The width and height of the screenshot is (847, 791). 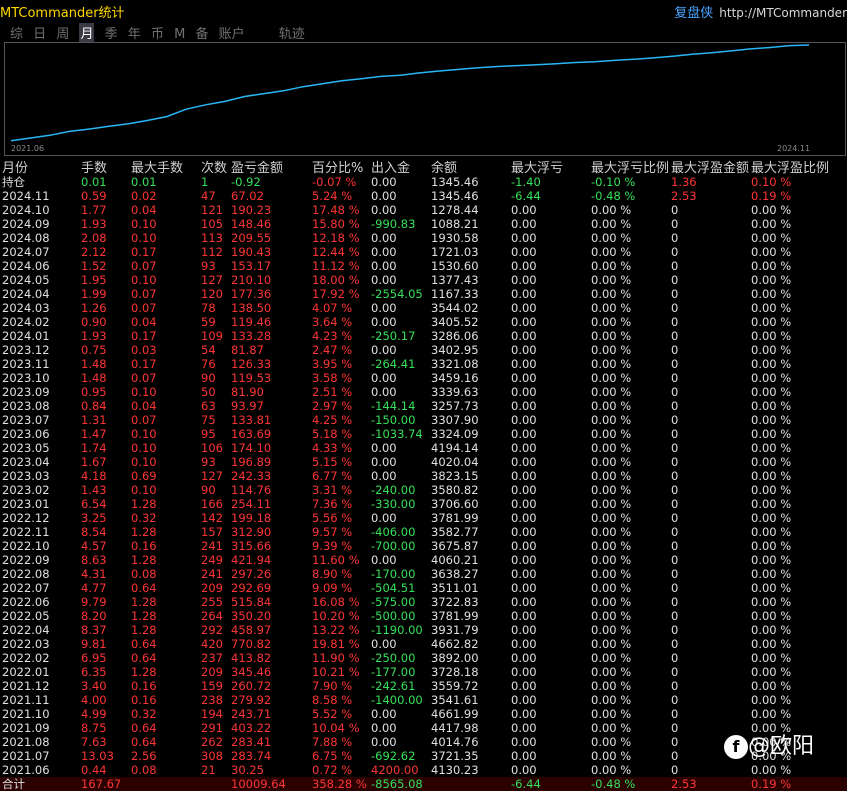 What do you see at coordinates (790, 166) in the screenshot?
I see `header-max-floating-profit-pct: 最大浮盈比例` at bounding box center [790, 166].